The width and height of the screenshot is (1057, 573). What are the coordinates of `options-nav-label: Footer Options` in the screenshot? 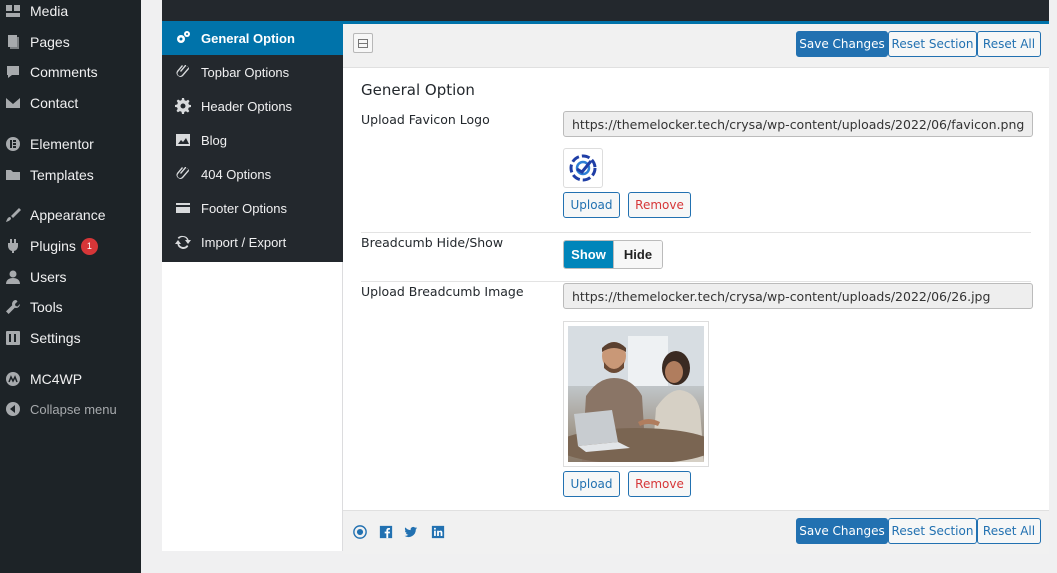 It's located at (244, 208).